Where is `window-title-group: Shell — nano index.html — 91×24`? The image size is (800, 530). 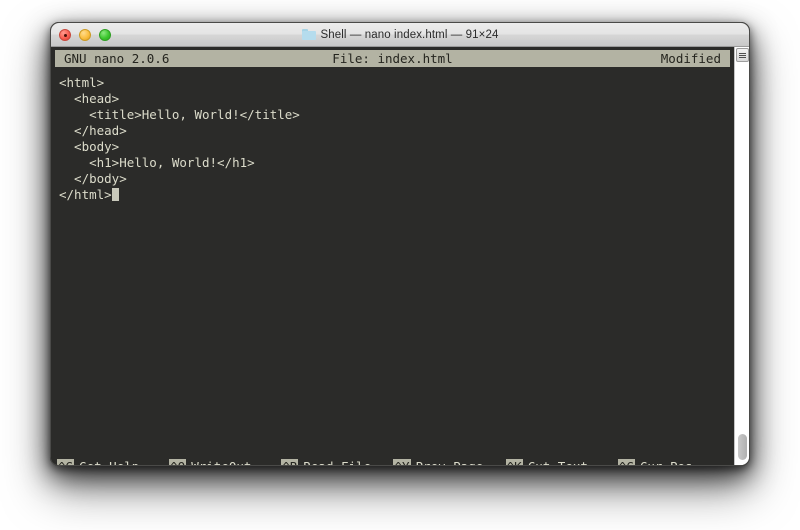
window-title-group: Shell — nano index.html — 91×24 is located at coordinates (400, 35).